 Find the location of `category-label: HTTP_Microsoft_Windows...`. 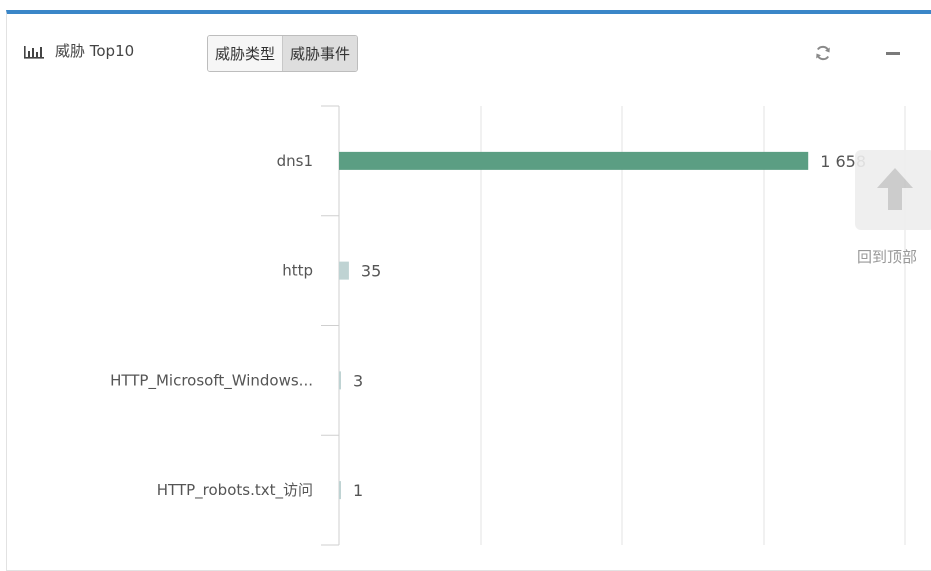

category-label: HTTP_Microsoft_Windows... is located at coordinates (211, 380).